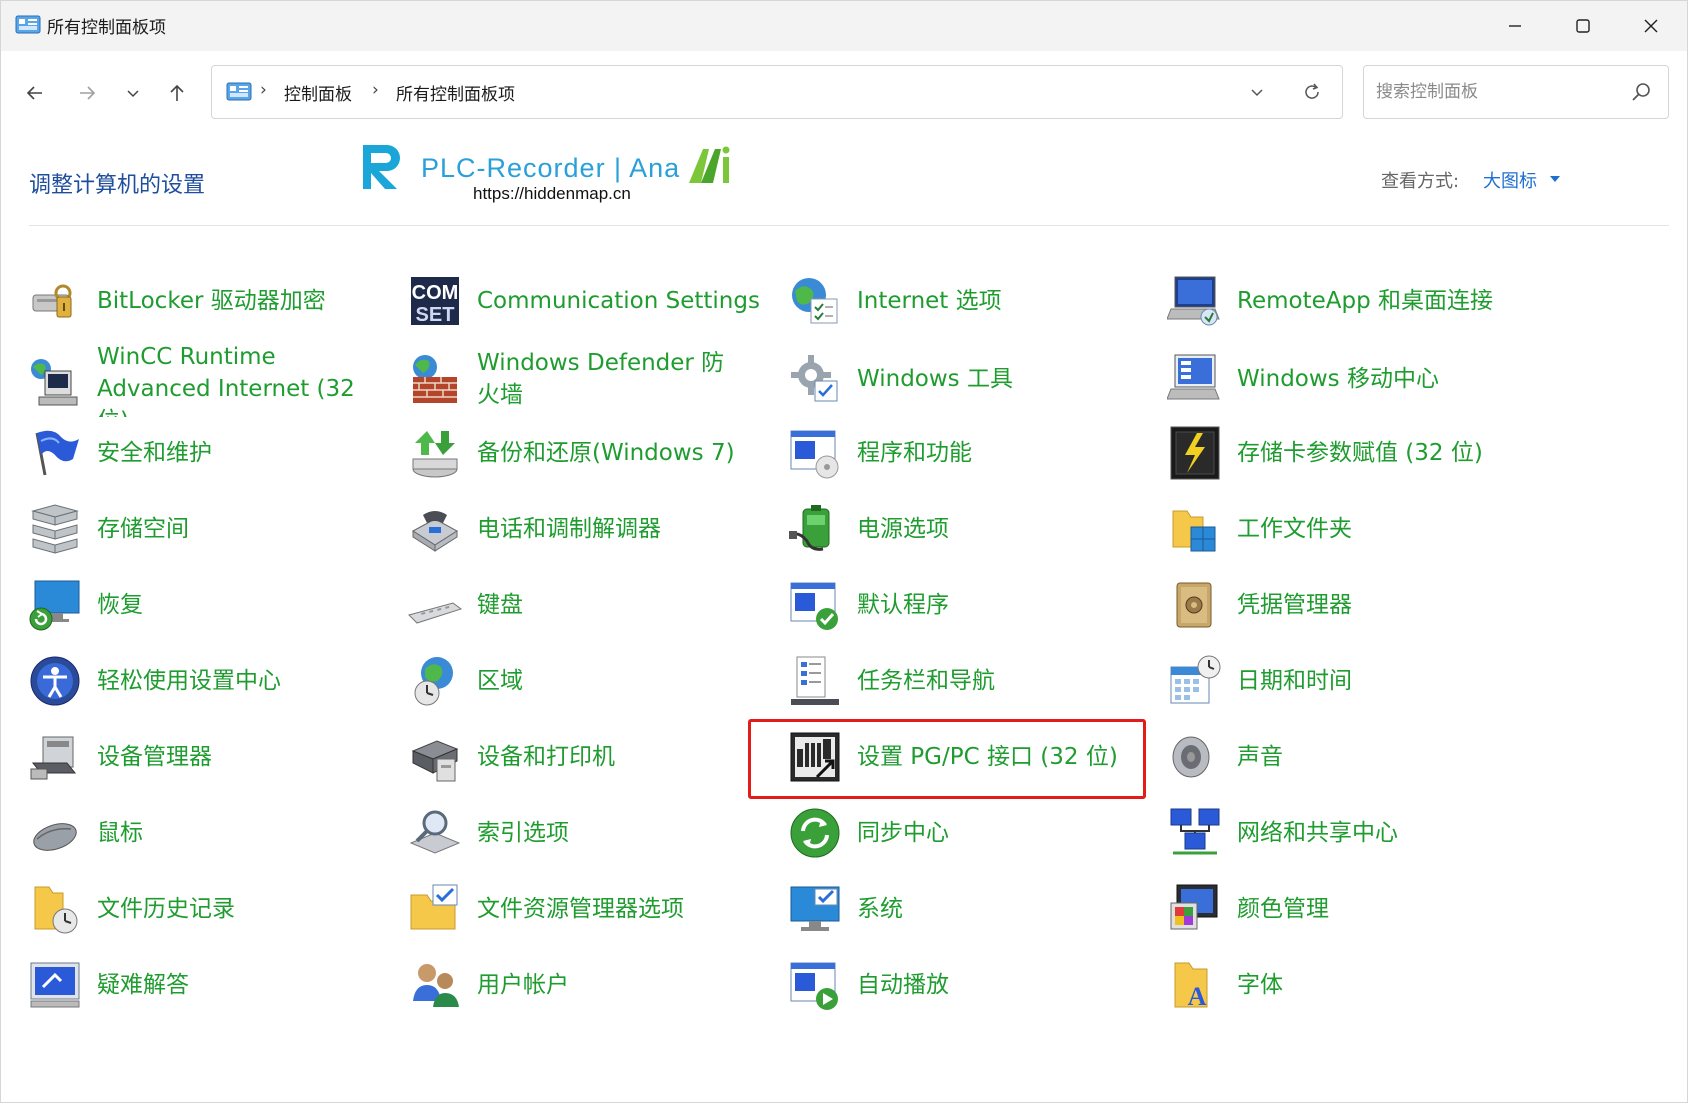  What do you see at coordinates (434, 907) in the screenshot?
I see `explorer-options-icon` at bounding box center [434, 907].